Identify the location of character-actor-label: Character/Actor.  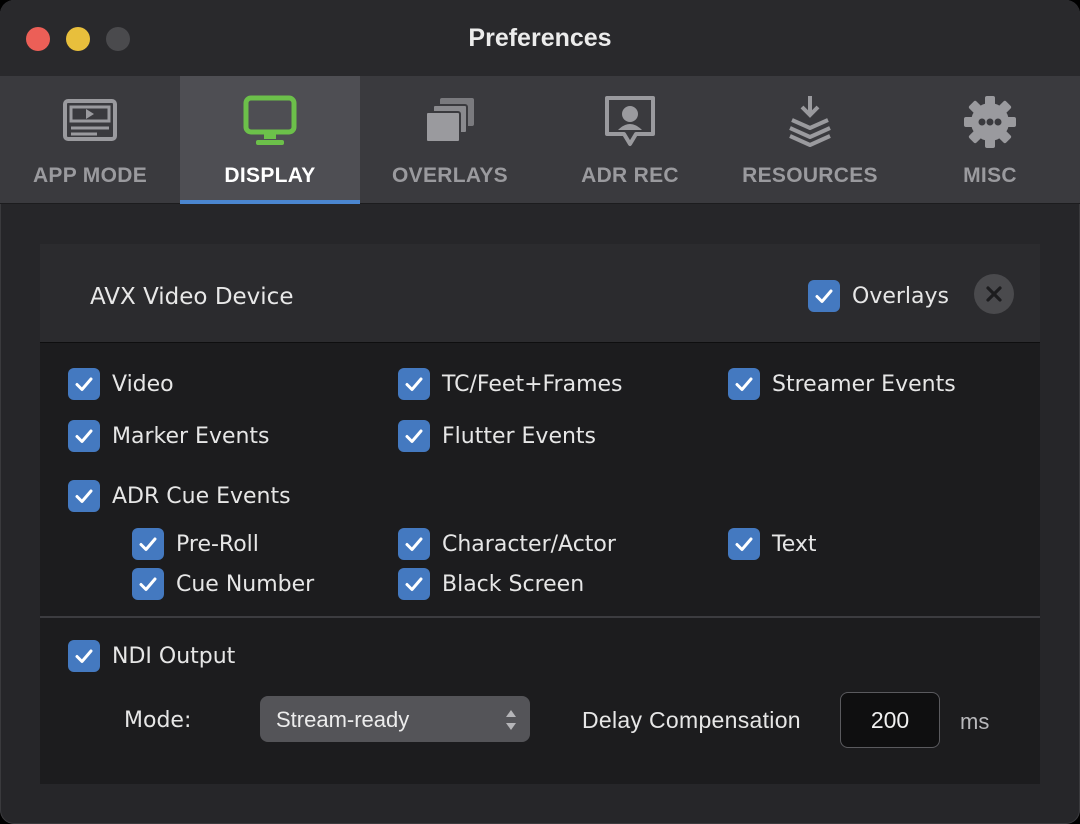
(529, 544).